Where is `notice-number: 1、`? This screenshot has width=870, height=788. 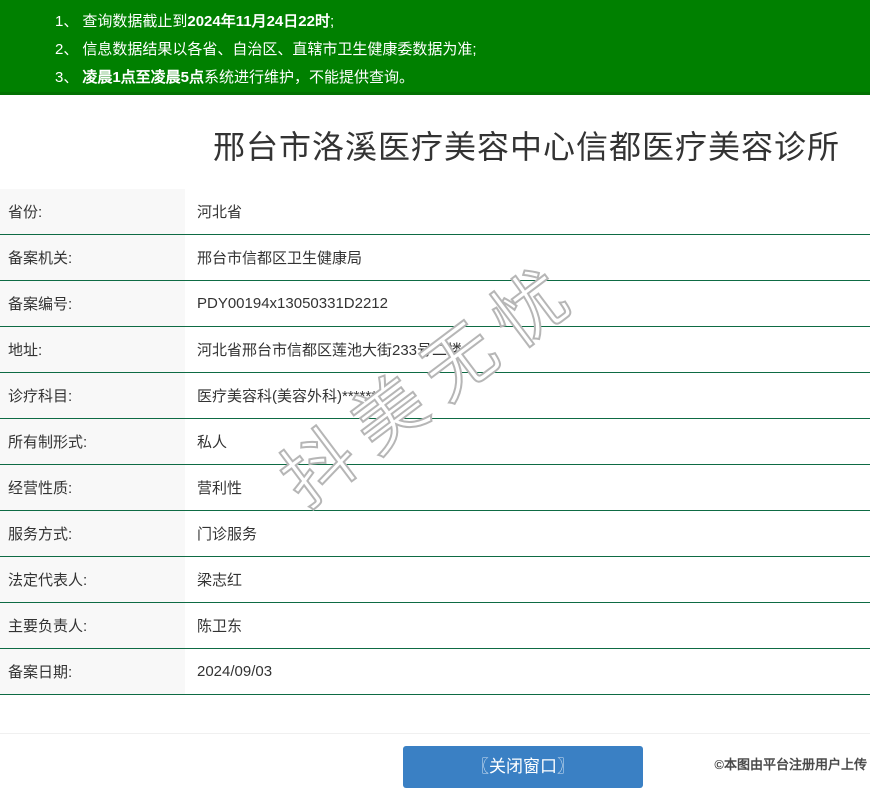 notice-number: 1、 is located at coordinates (67, 21).